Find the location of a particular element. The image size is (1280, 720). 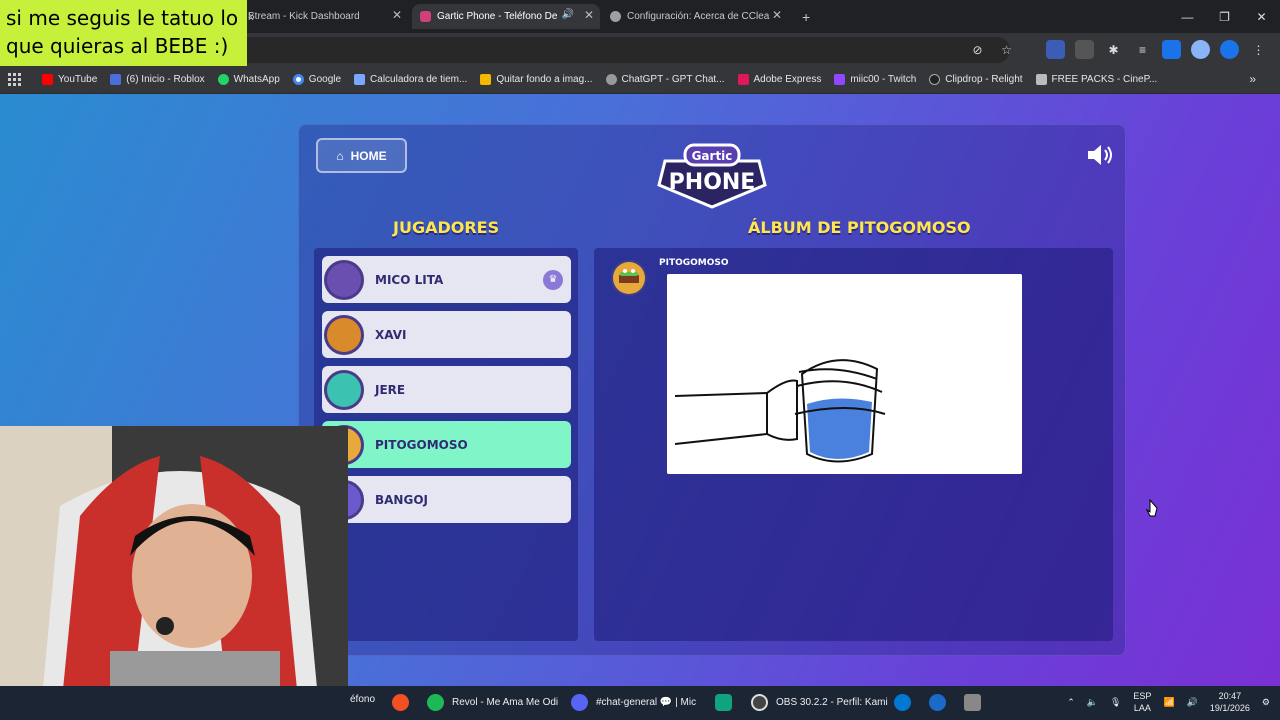

eye-off-icon: ⊘ is located at coordinates (977, 49).